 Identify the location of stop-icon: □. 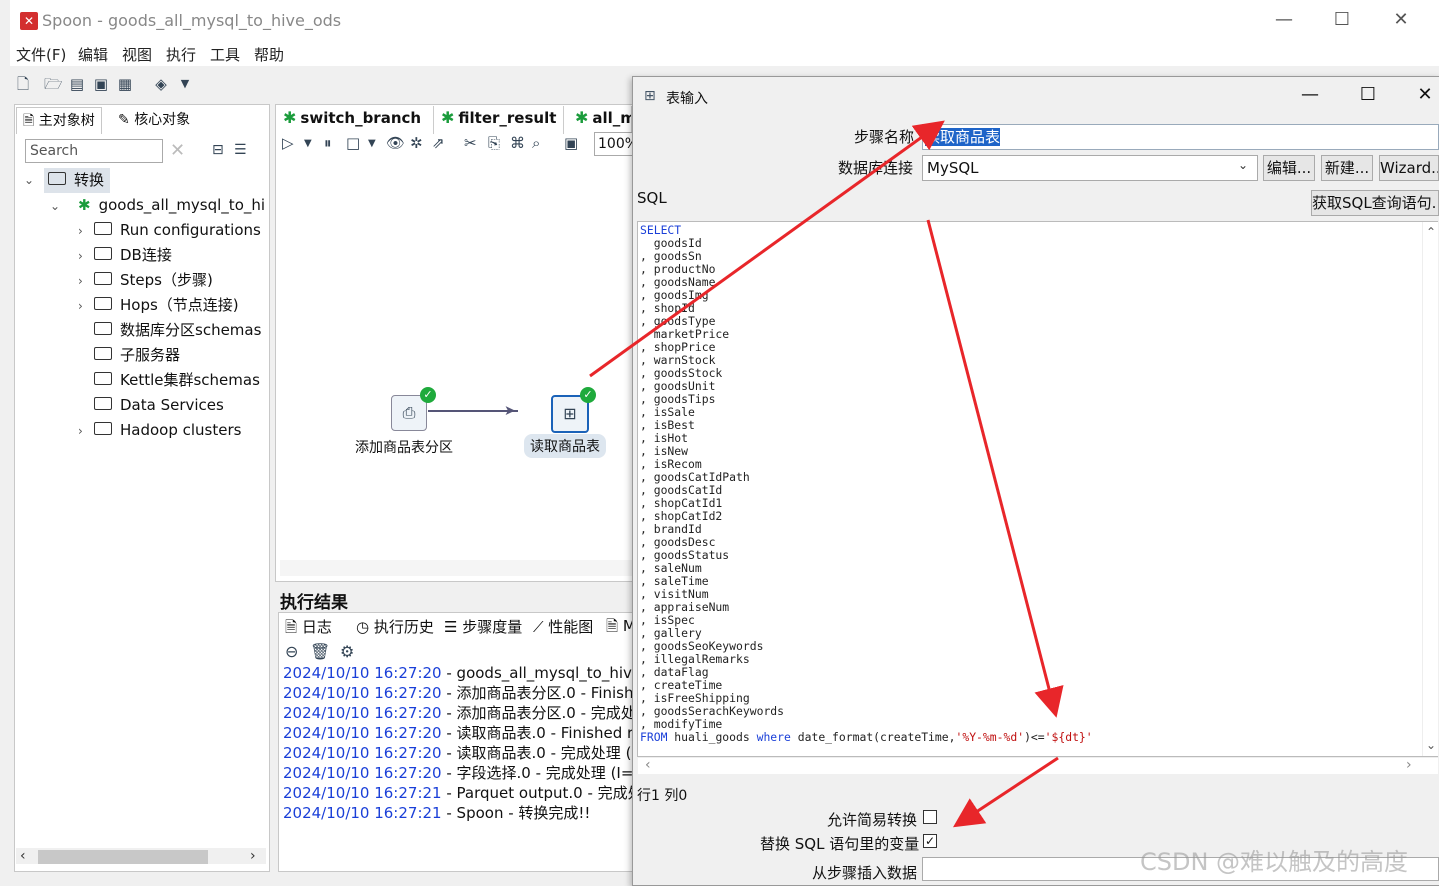
(353, 143).